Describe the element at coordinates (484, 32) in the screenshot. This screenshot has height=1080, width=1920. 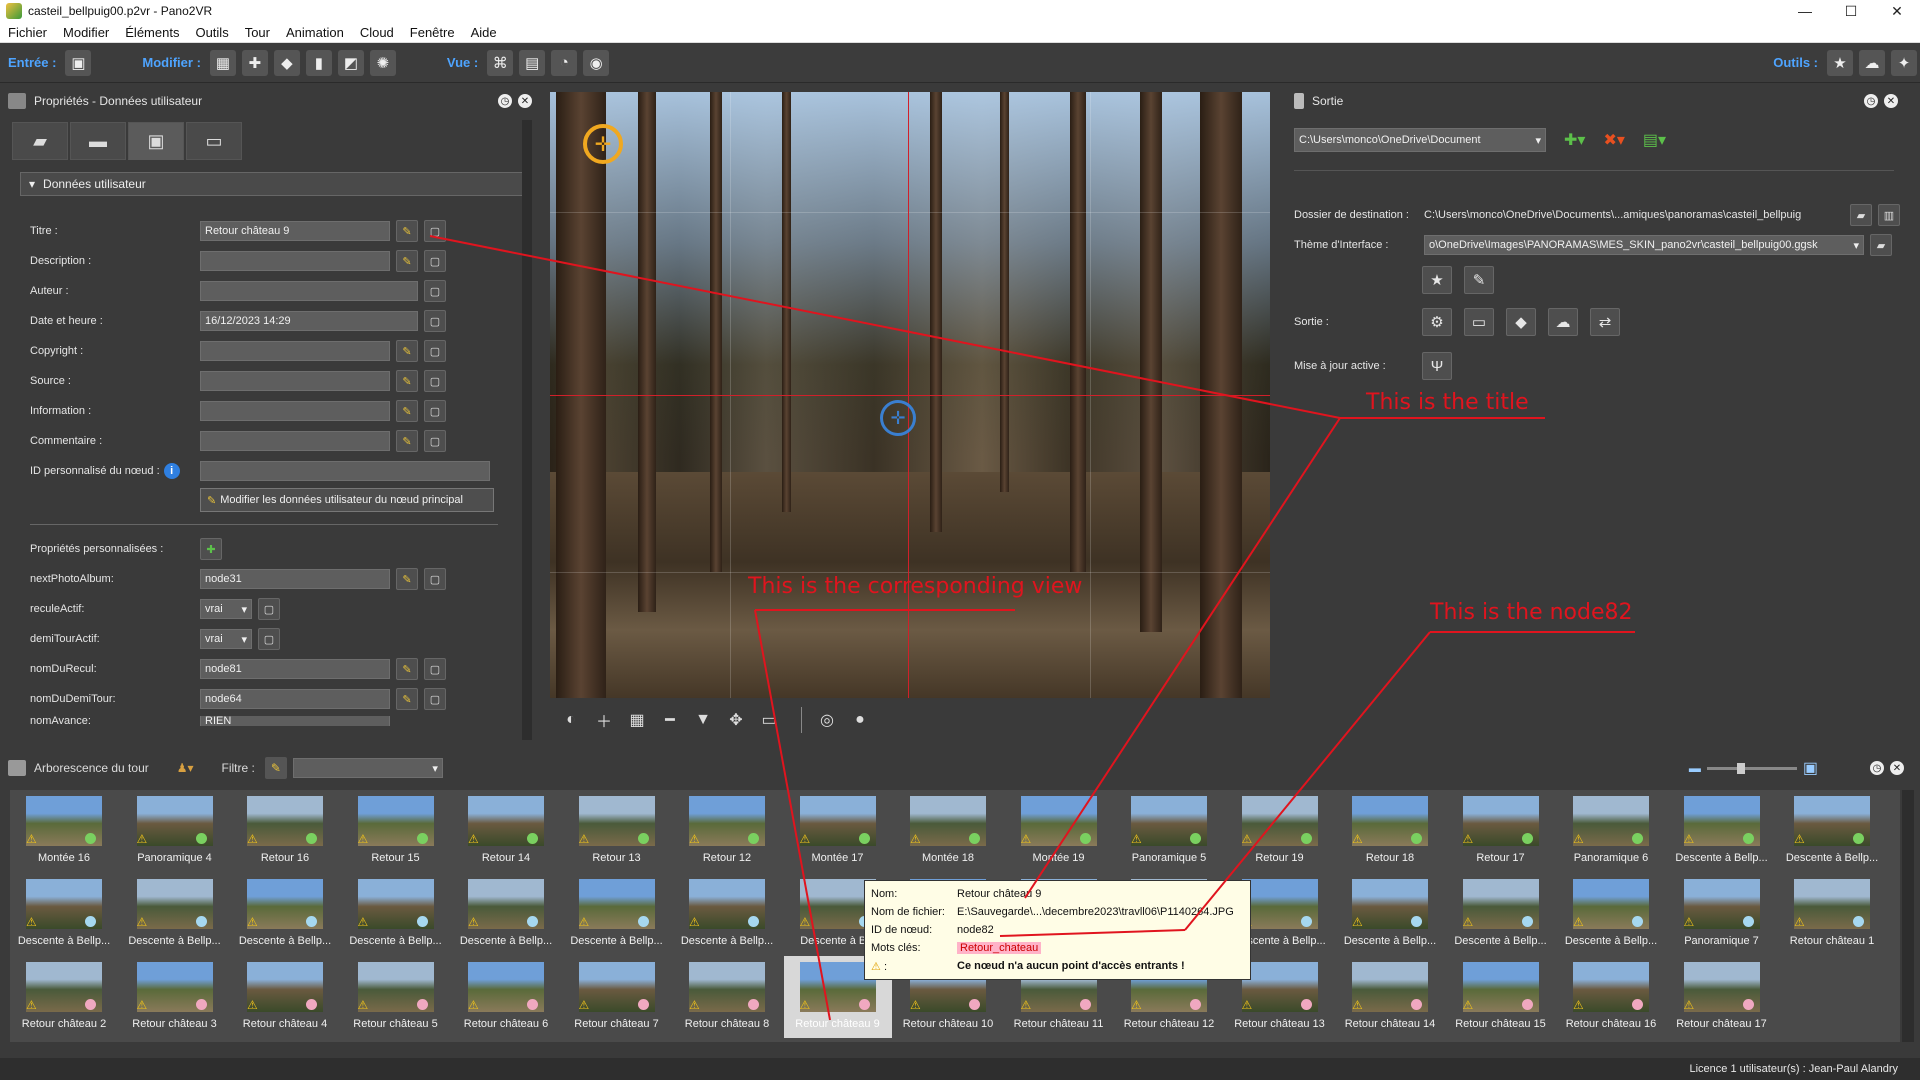
I see `menu-aide: Aide` at that location.